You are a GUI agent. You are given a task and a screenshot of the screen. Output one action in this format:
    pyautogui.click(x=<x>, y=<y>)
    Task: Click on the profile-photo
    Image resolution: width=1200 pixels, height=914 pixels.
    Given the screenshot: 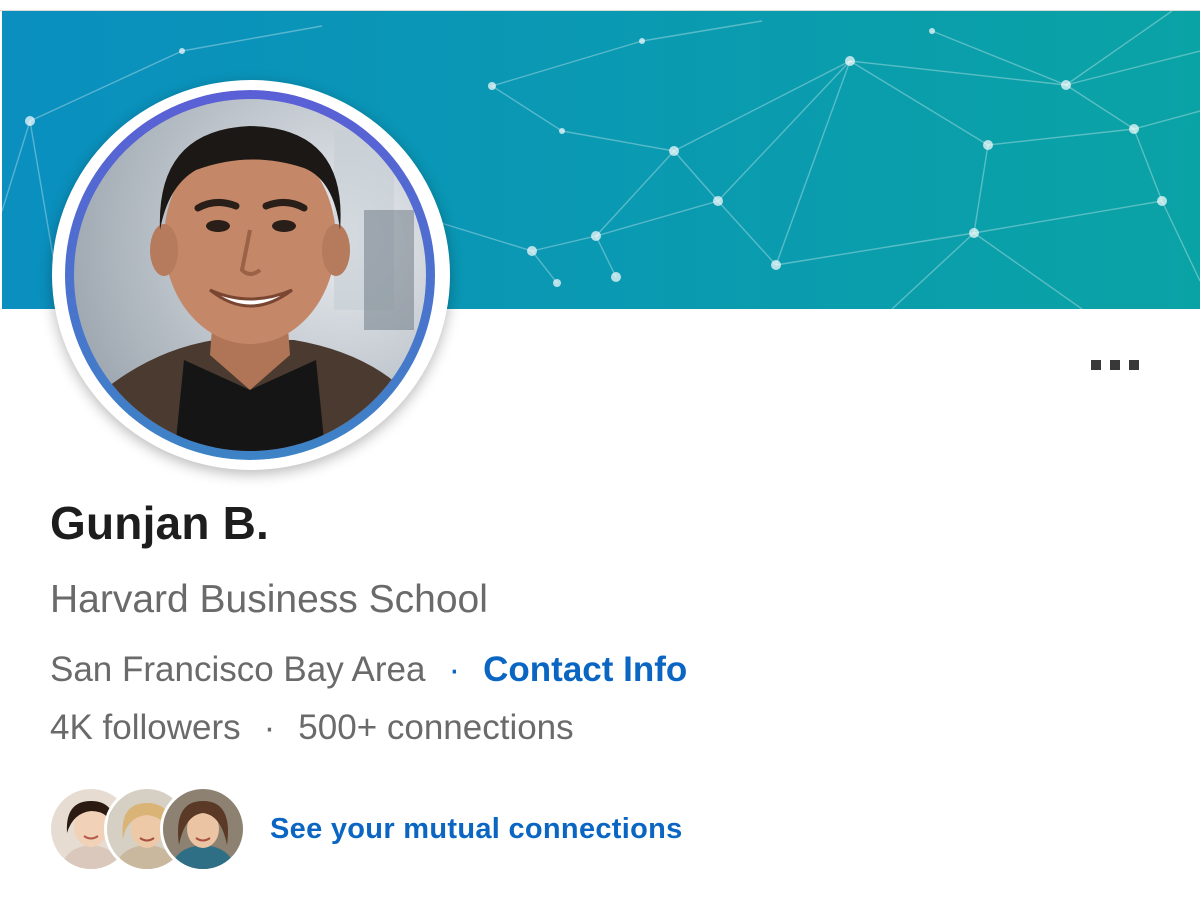 What is the action you would take?
    pyautogui.click(x=250, y=275)
    